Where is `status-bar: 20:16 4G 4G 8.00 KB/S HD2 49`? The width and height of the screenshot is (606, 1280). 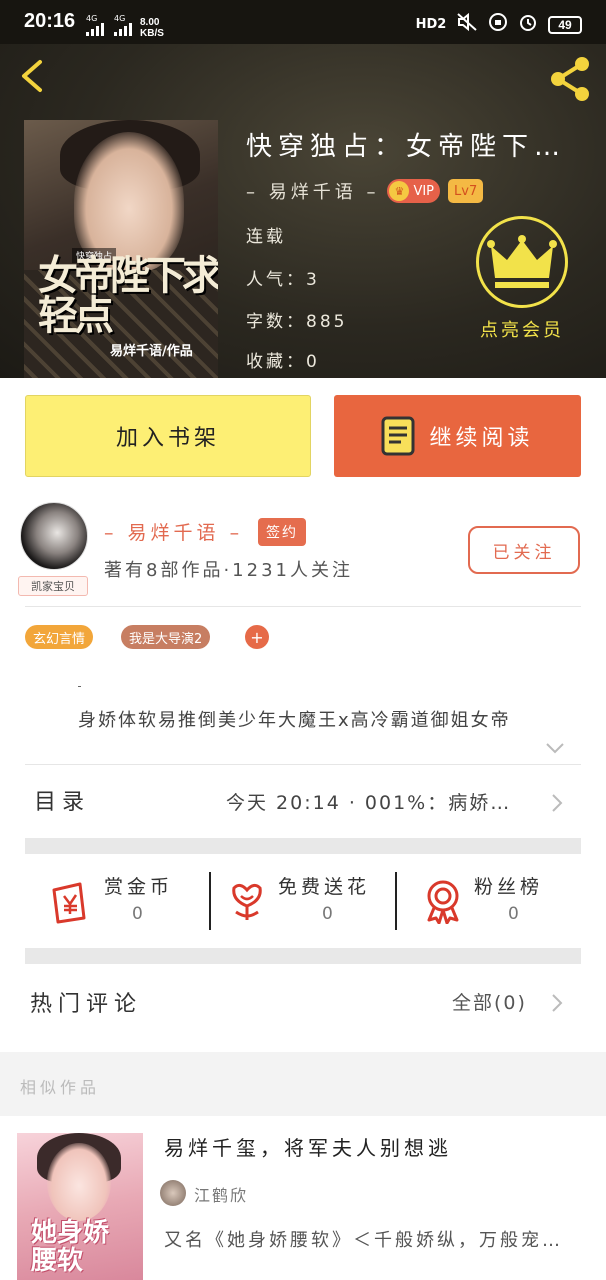 status-bar: 20:16 4G 4G 8.00 KB/S HD2 49 is located at coordinates (303, 22).